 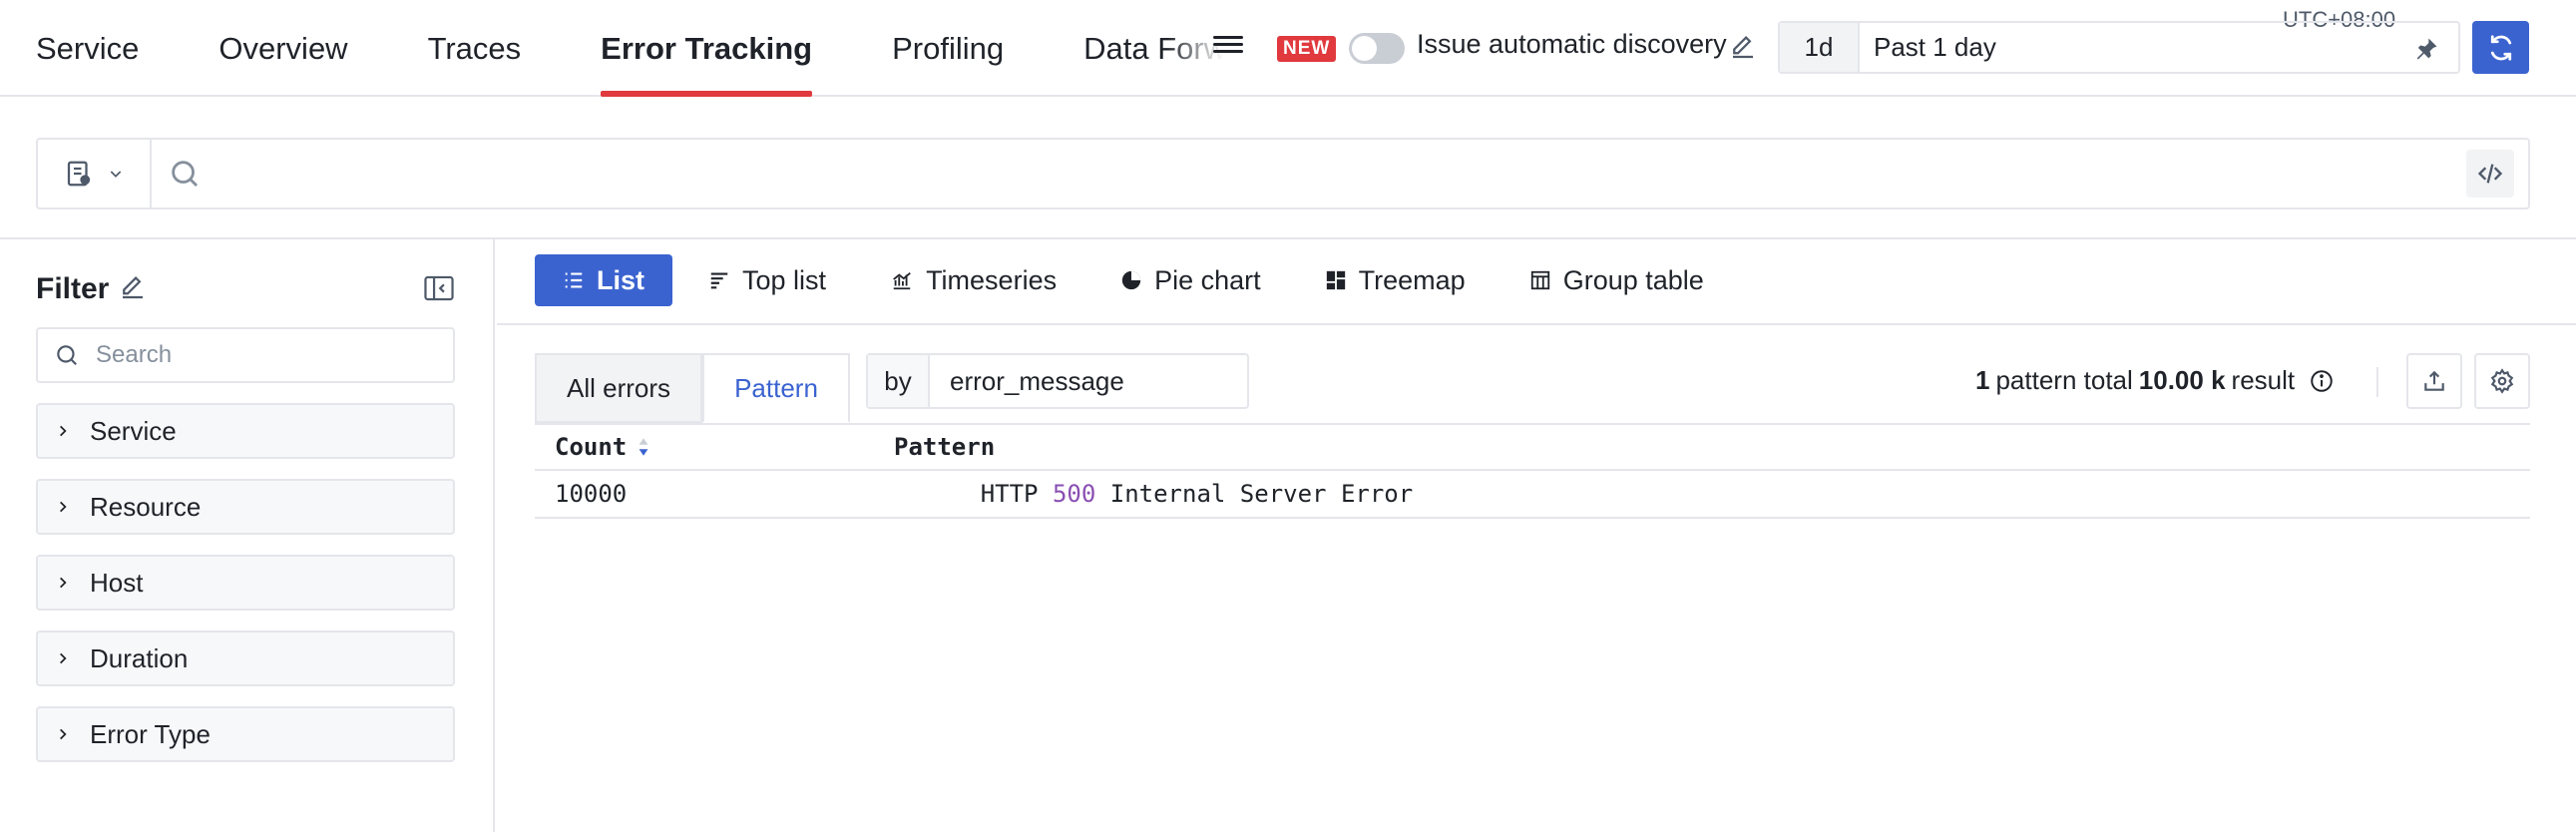 I want to click on facet-label: Host, so click(x=117, y=583).